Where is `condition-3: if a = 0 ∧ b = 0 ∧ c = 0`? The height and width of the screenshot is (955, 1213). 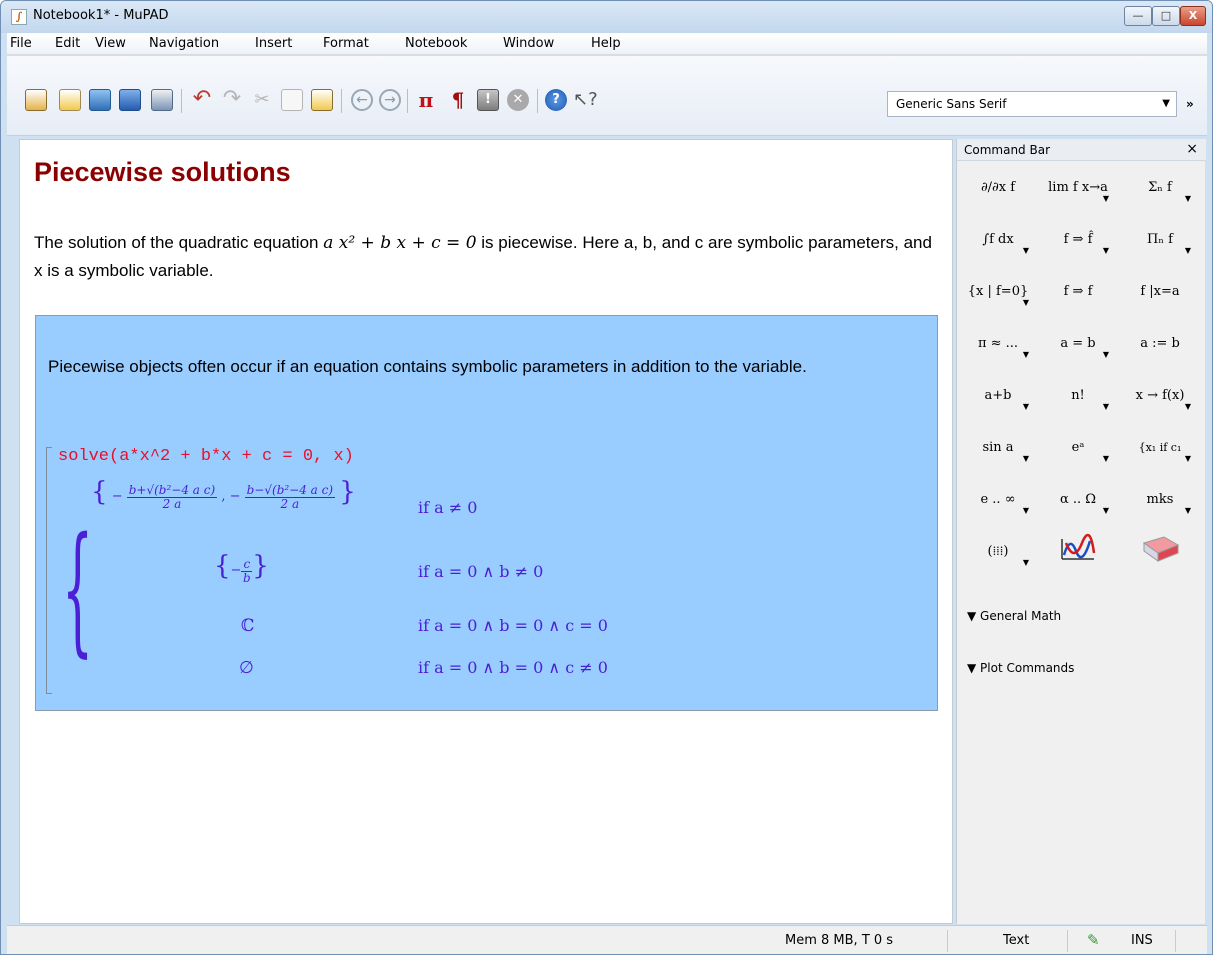 condition-3: if a = 0 ∧ b = 0 ∧ c = 0 is located at coordinates (513, 625).